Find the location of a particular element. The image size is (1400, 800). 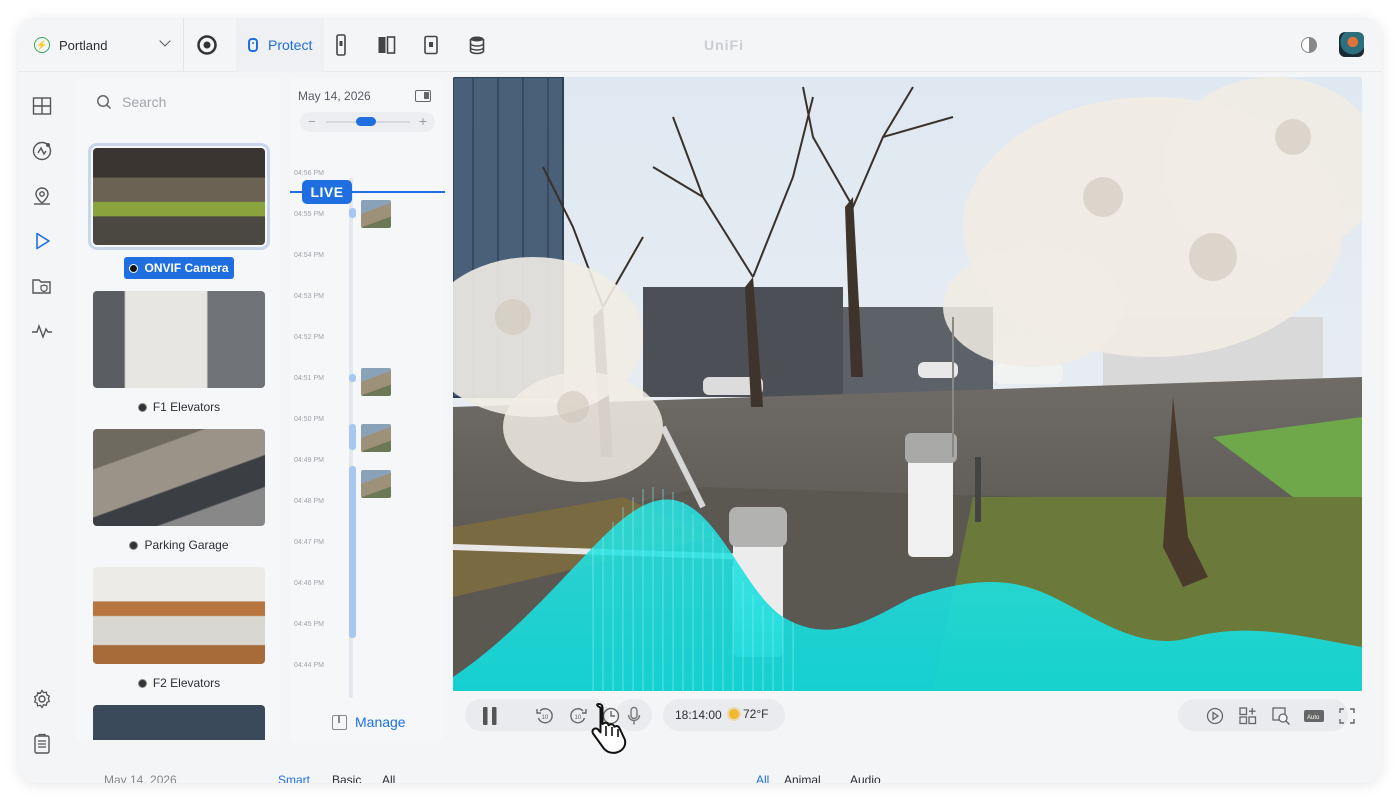

ai-detect-icon is located at coordinates (42, 151).